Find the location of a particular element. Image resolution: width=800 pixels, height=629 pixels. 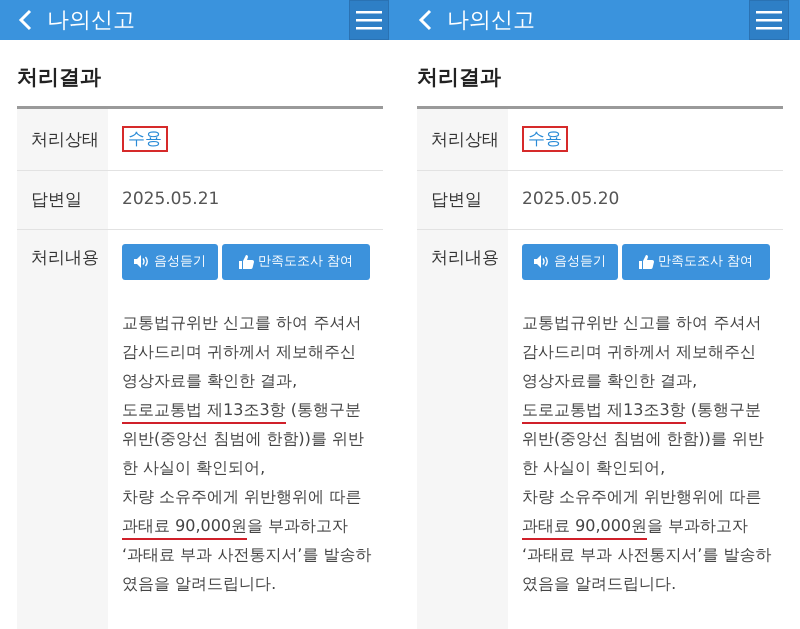

answer-date: 2025.05.20 is located at coordinates (571, 199).